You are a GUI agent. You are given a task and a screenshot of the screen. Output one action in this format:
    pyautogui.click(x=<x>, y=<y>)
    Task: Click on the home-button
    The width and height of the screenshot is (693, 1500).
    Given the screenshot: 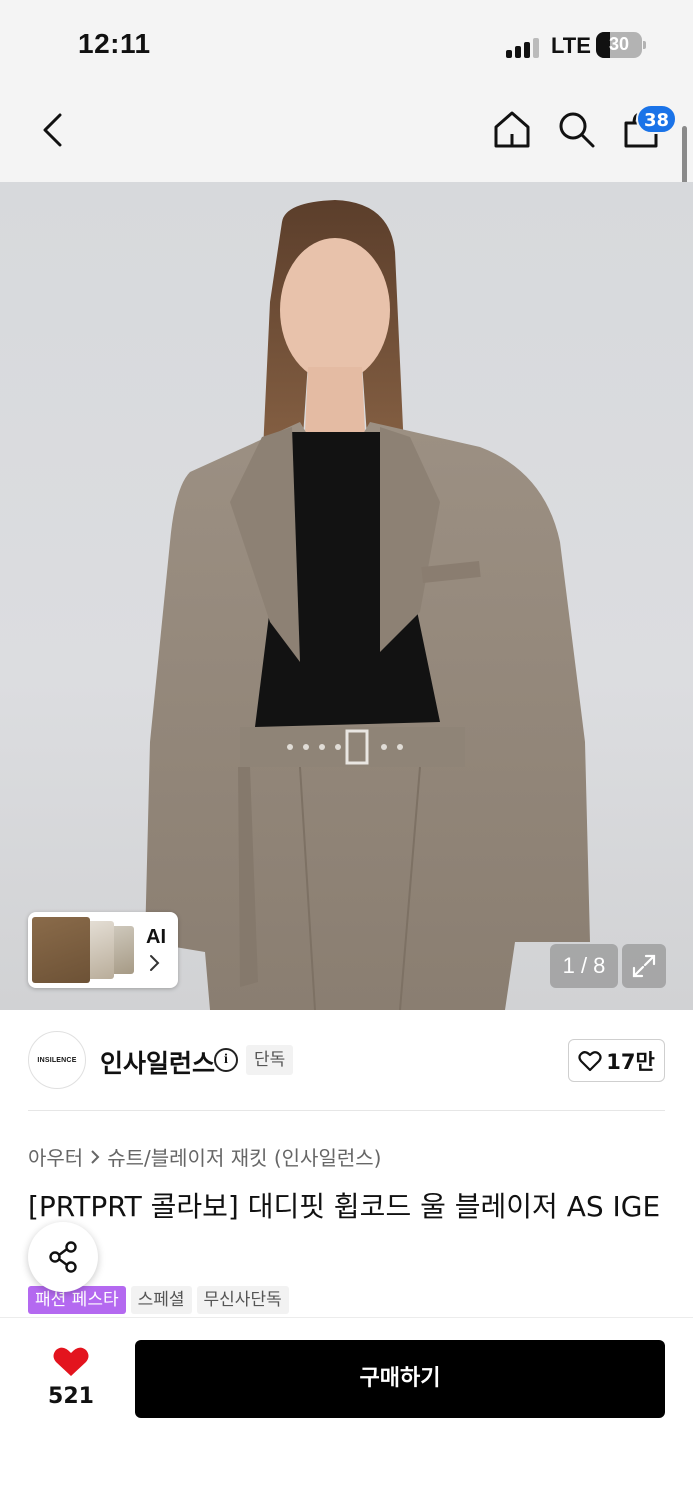 What is the action you would take?
    pyautogui.click(x=512, y=129)
    